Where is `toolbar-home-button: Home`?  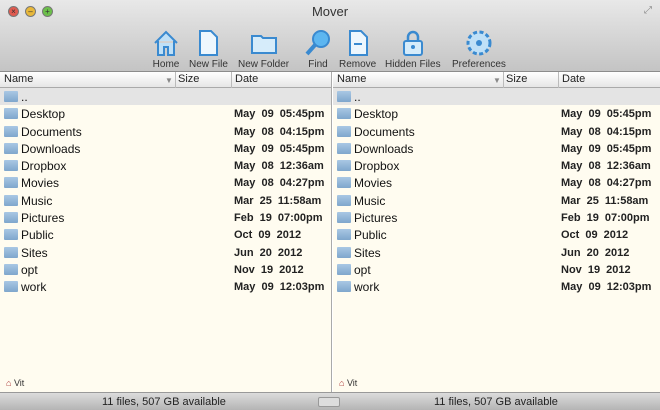
toolbar-home-button: Home is located at coordinates (166, 49).